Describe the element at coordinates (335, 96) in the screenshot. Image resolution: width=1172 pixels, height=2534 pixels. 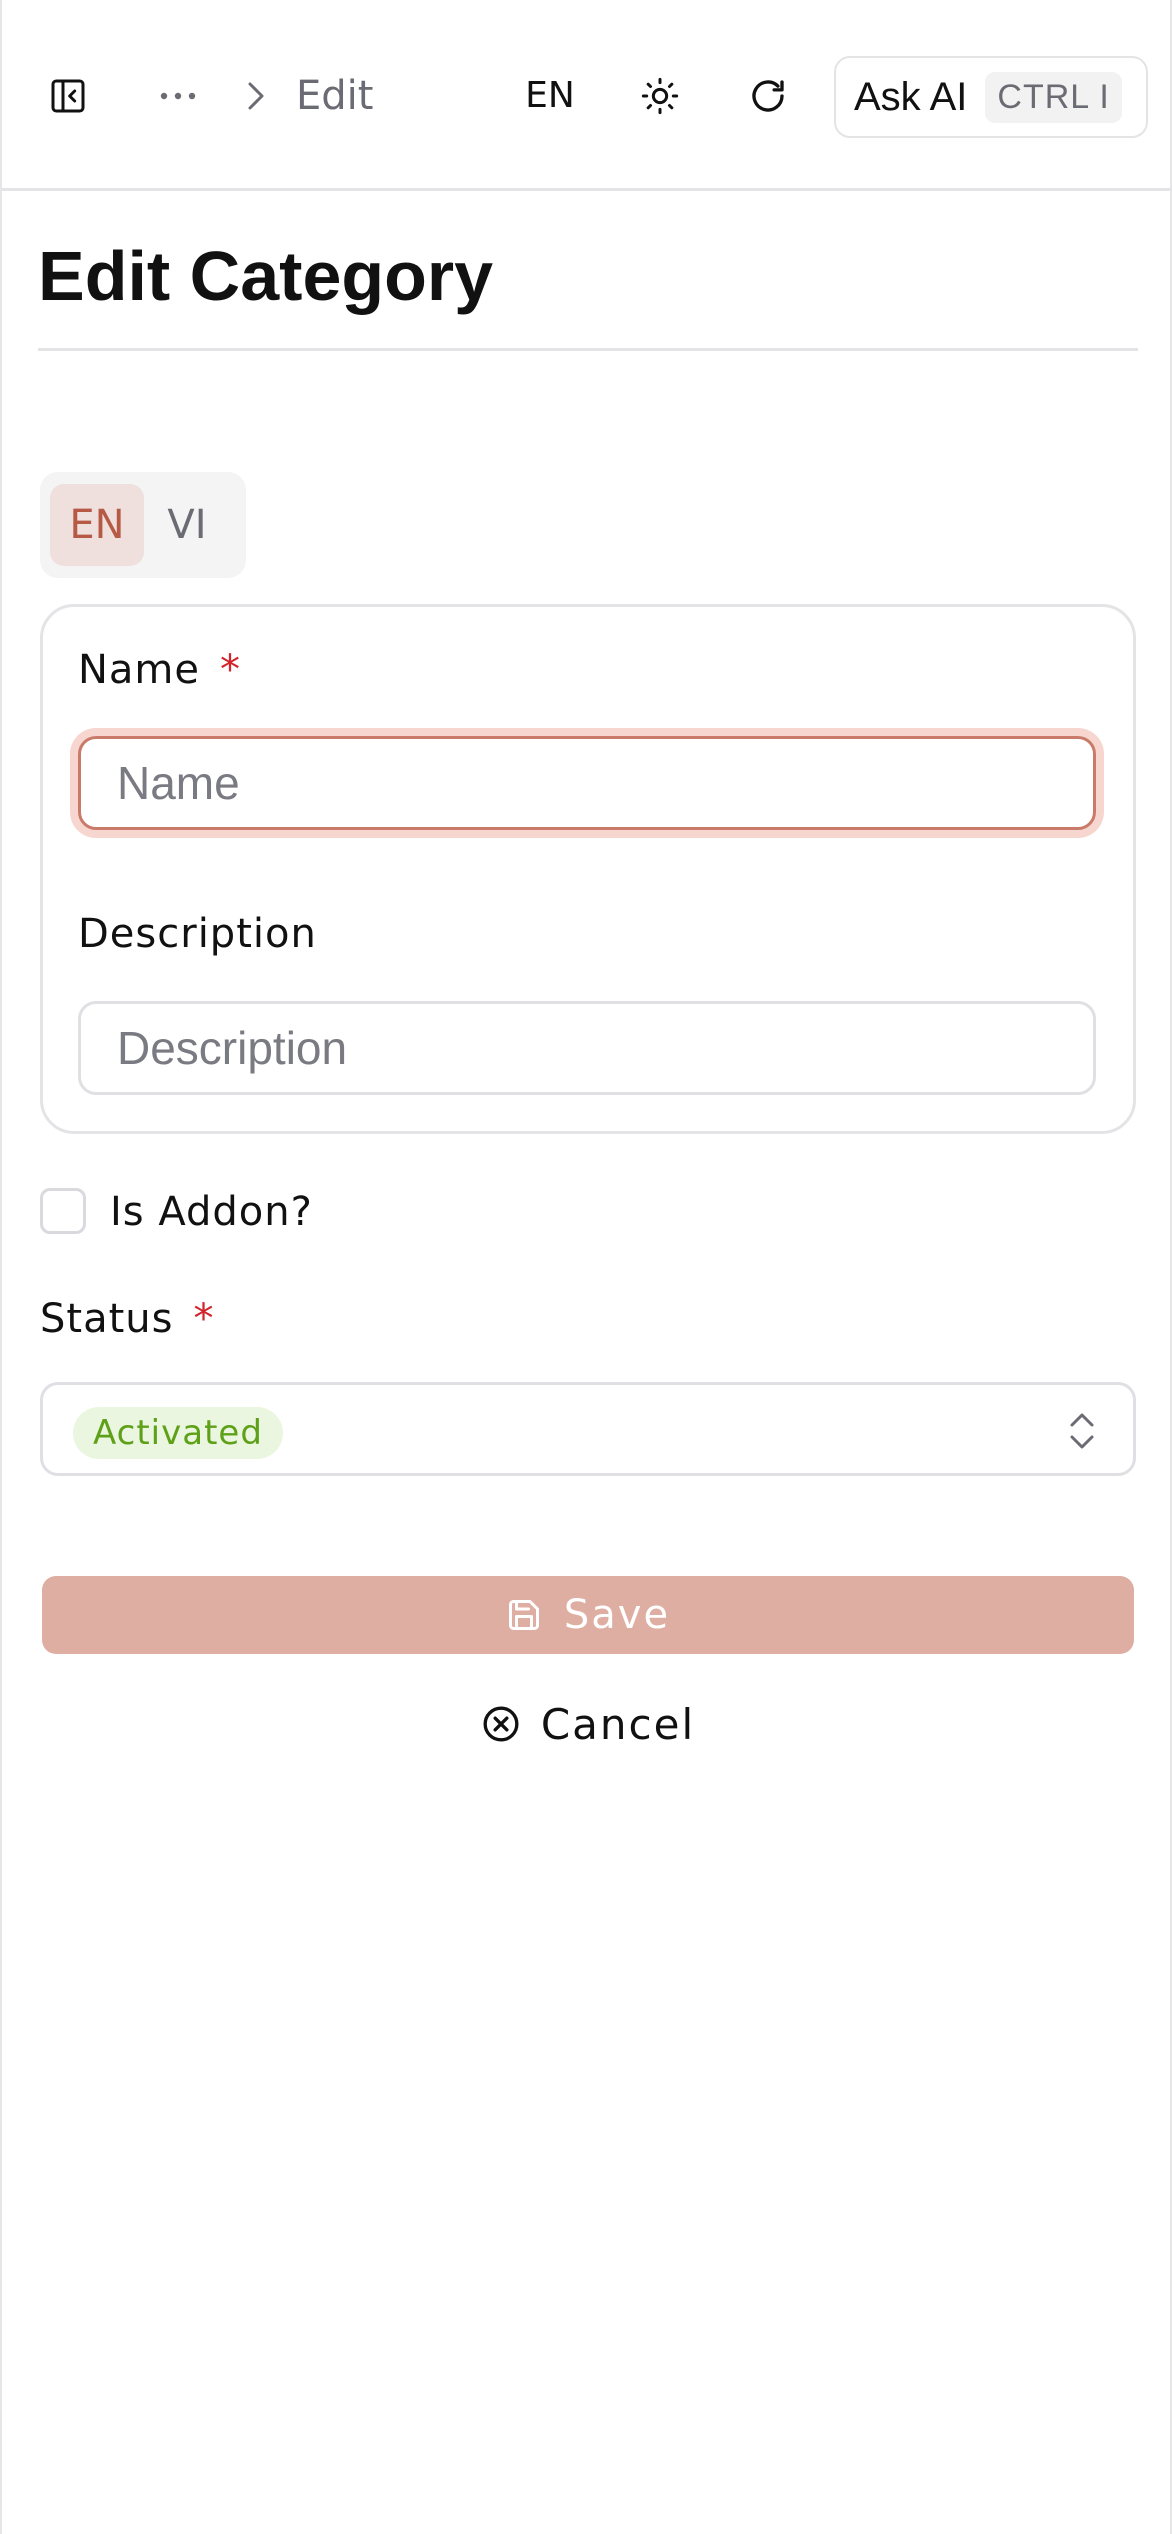
I see `breadcrumb-current: Edit` at that location.